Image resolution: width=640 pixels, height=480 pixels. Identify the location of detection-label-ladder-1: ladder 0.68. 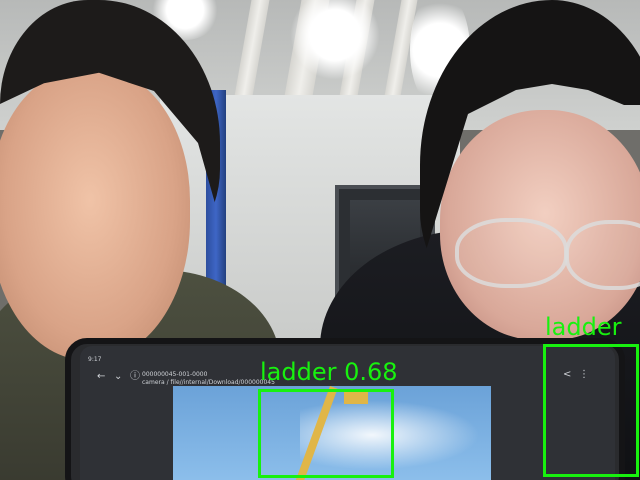
(329, 372).